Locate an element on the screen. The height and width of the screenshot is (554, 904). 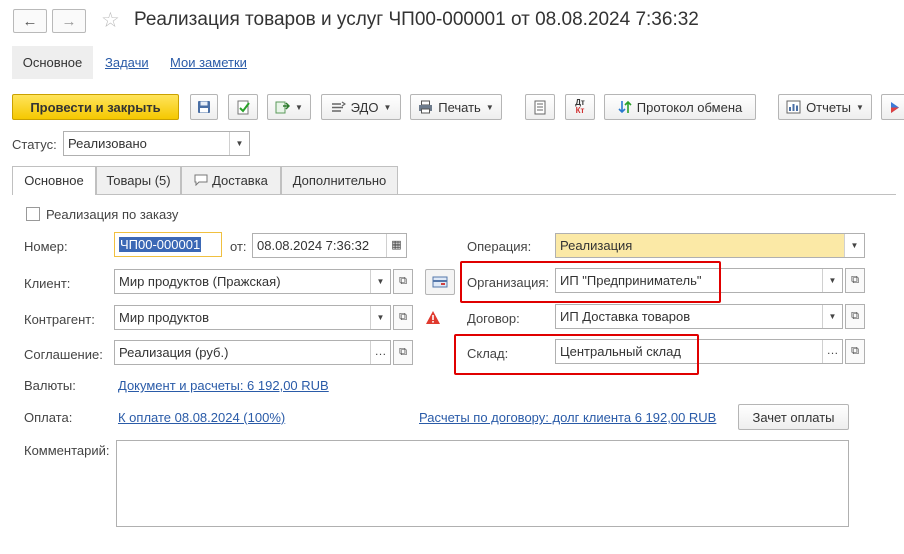
print-label: Печать is located at coordinates (459, 107).